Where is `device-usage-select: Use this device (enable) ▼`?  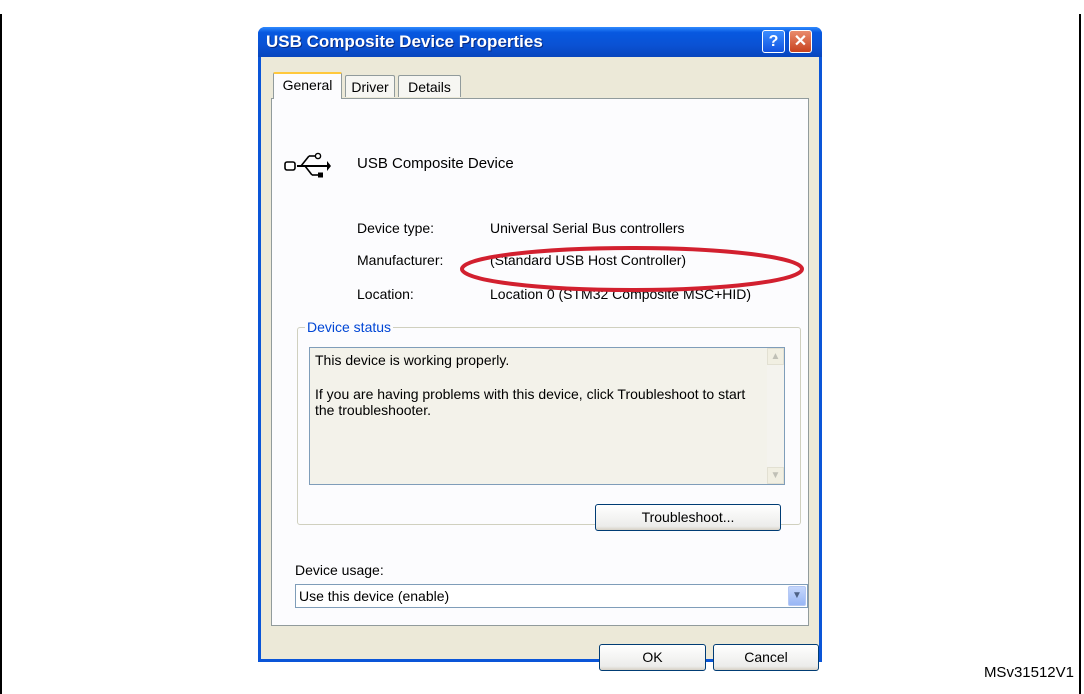
device-usage-select: Use this device (enable) ▼ is located at coordinates (551, 596).